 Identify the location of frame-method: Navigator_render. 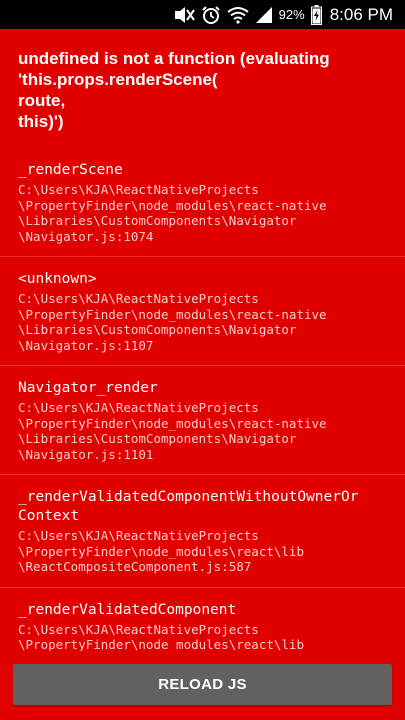
(88, 388).